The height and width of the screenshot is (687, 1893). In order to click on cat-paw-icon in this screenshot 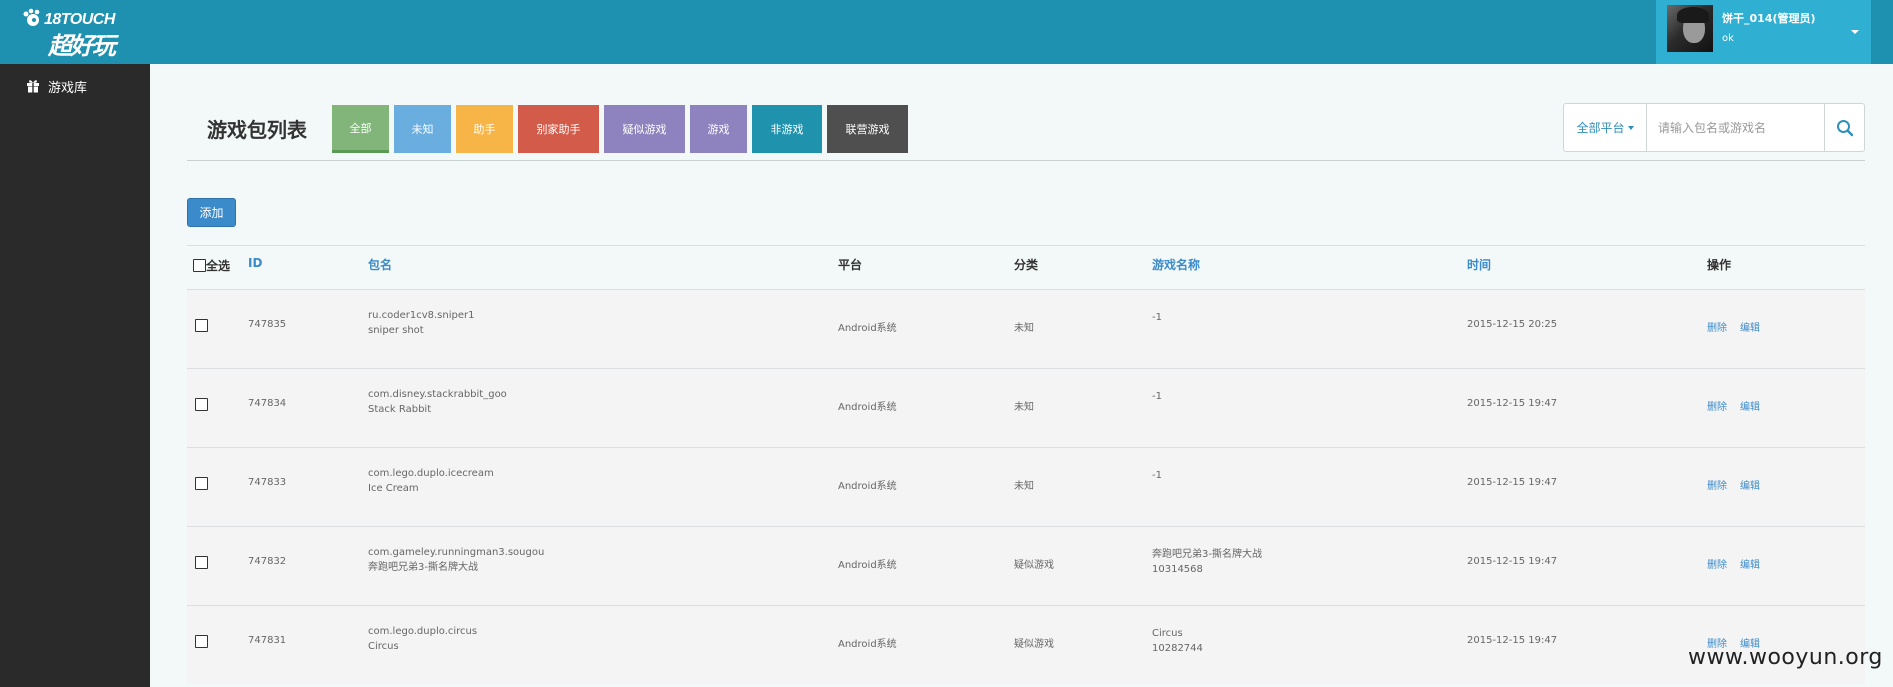, I will do `click(31, 17)`.